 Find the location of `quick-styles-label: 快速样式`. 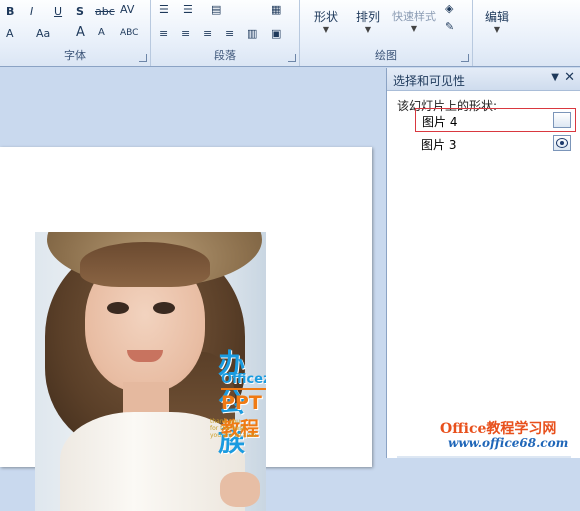

quick-styles-label: 快速样式 is located at coordinates (414, 16).